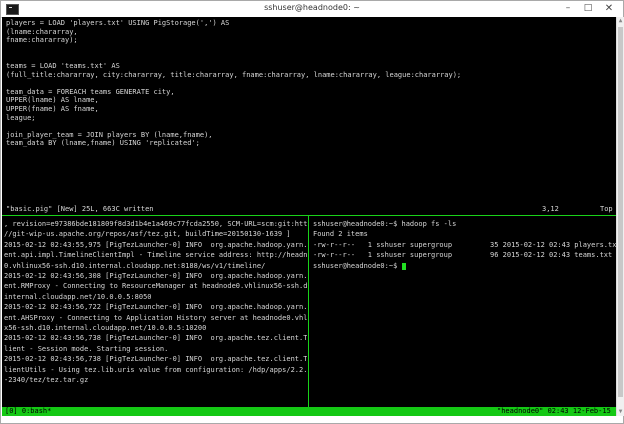 The image size is (624, 424). Describe the element at coordinates (28, 411) in the screenshot. I see `tmux-window-list: [0] 0:bash*` at that location.